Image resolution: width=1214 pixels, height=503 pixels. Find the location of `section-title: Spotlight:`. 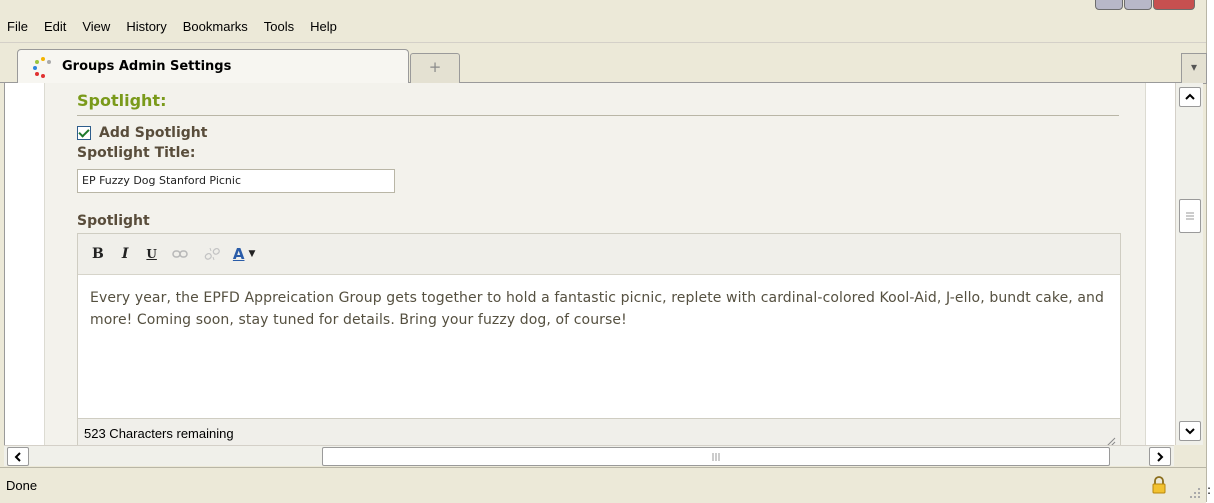

section-title: Spotlight: is located at coordinates (122, 100).